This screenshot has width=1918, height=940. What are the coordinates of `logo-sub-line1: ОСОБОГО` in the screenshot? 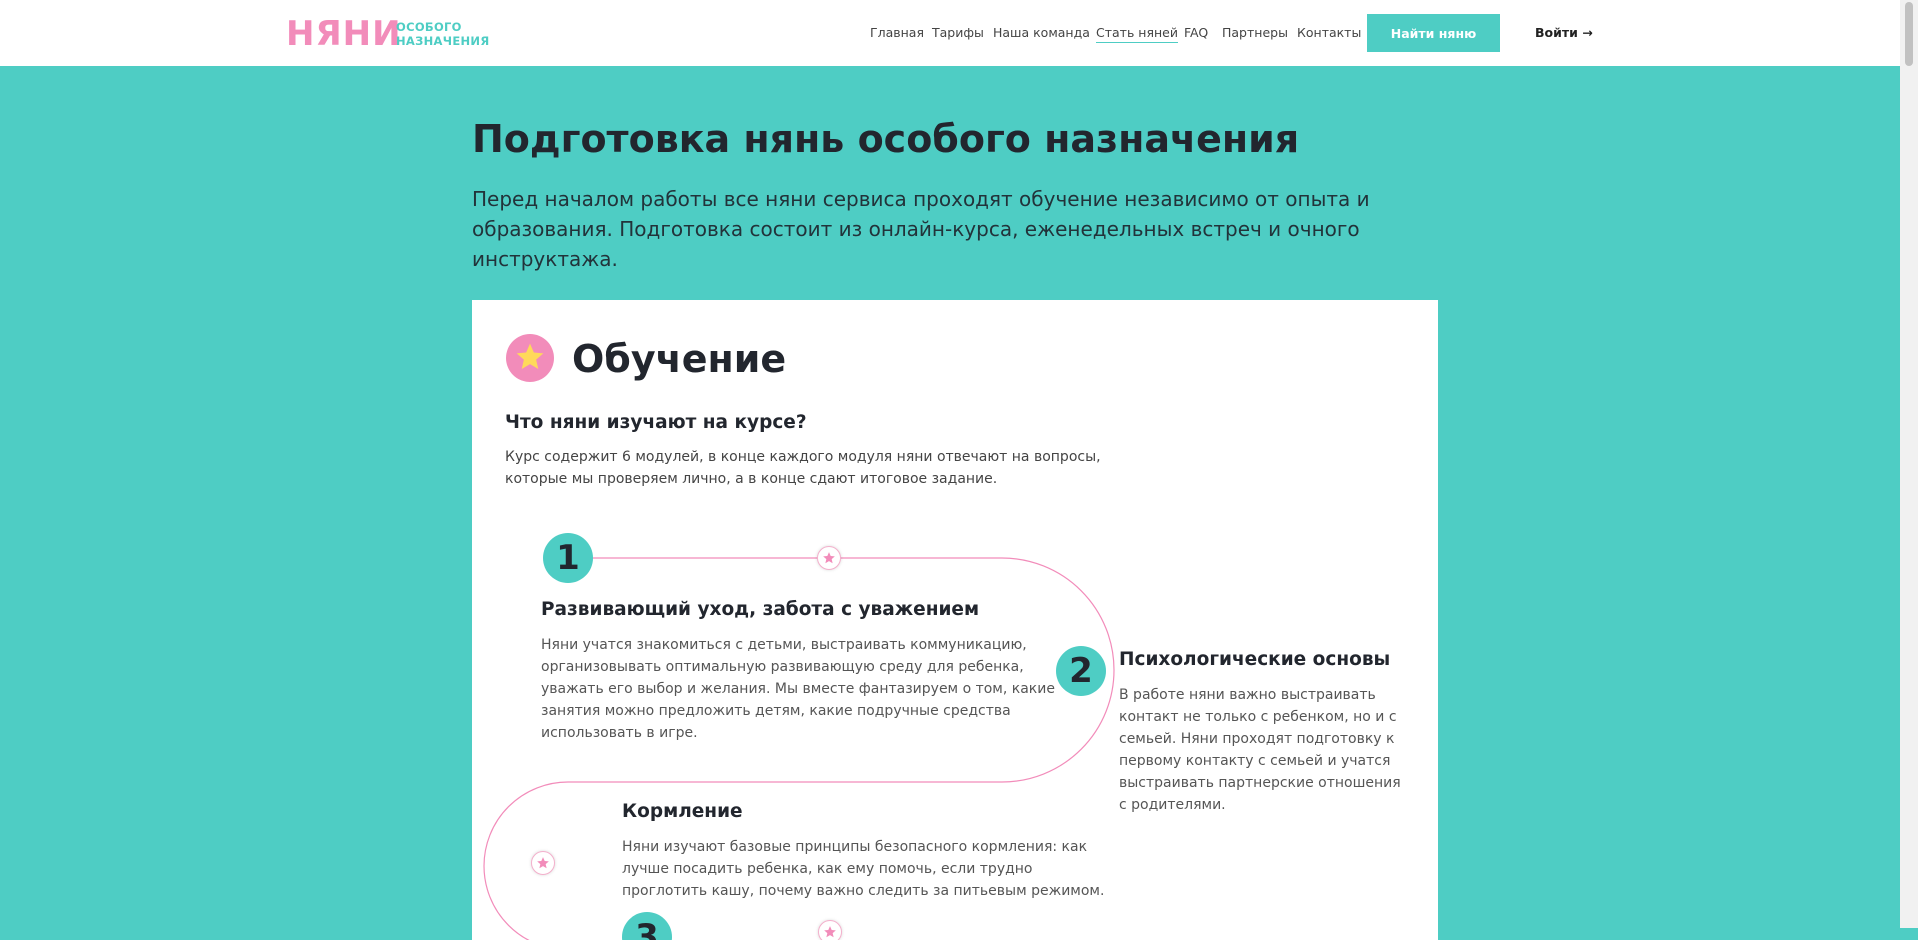 It's located at (429, 27).